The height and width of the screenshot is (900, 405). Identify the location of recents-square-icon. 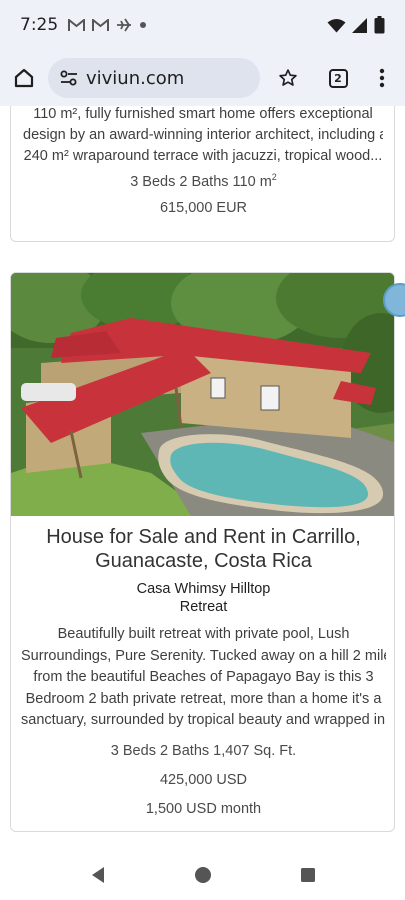
(307, 875).